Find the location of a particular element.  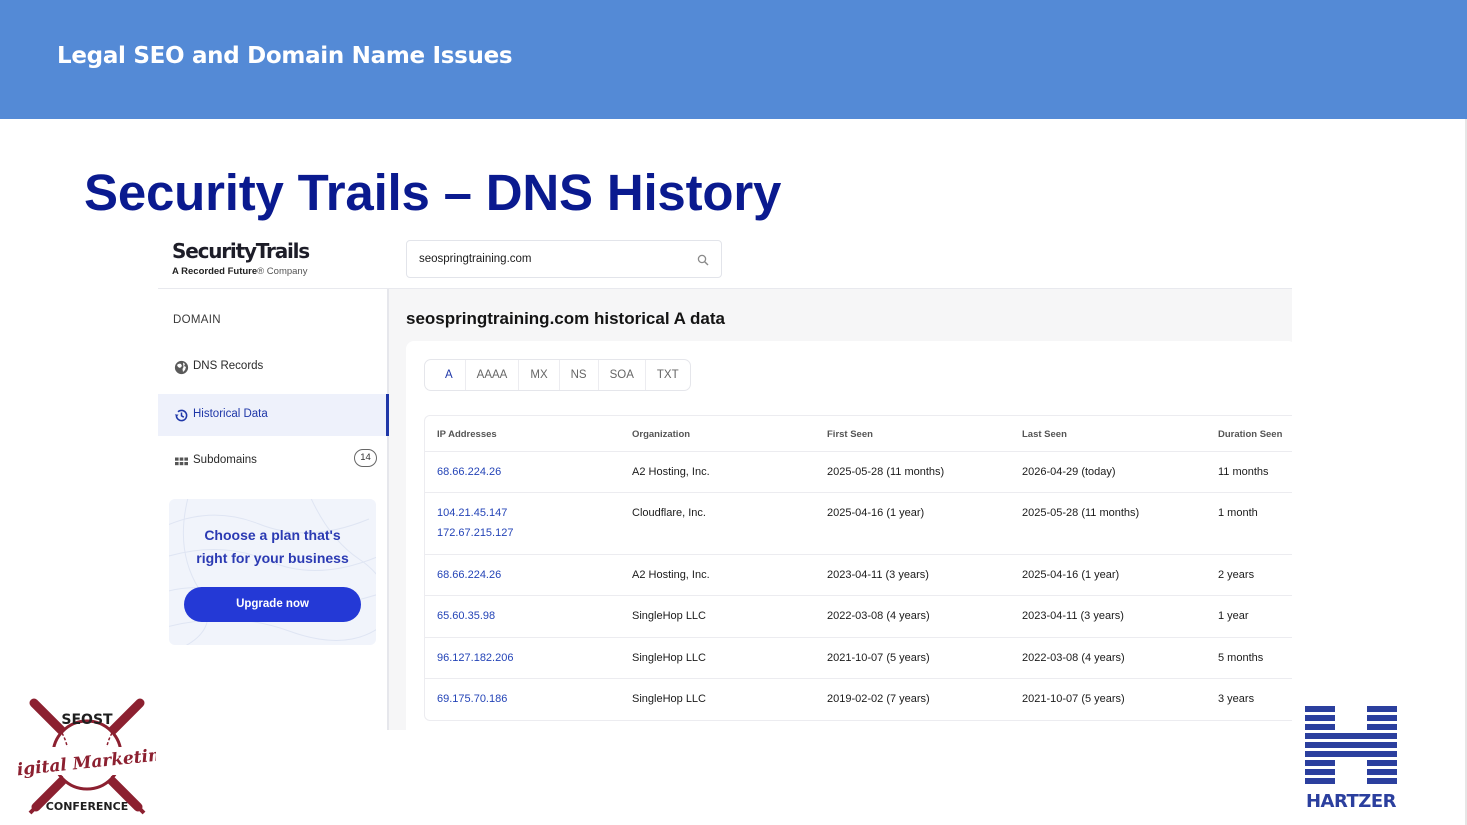

globe-icon is located at coordinates (181, 367).